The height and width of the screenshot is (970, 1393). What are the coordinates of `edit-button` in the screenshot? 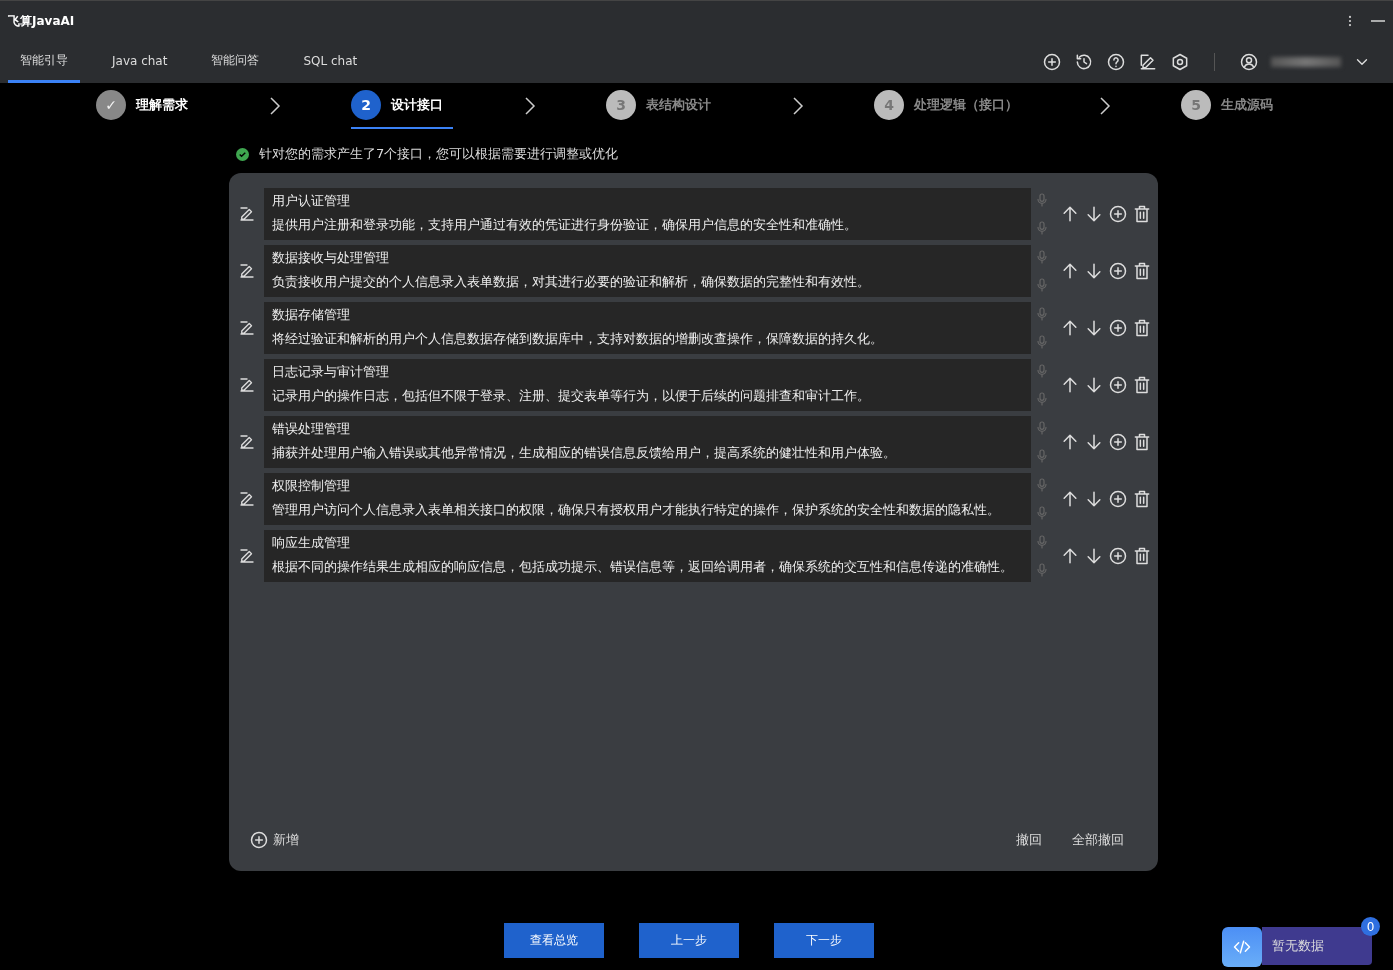 It's located at (1148, 62).